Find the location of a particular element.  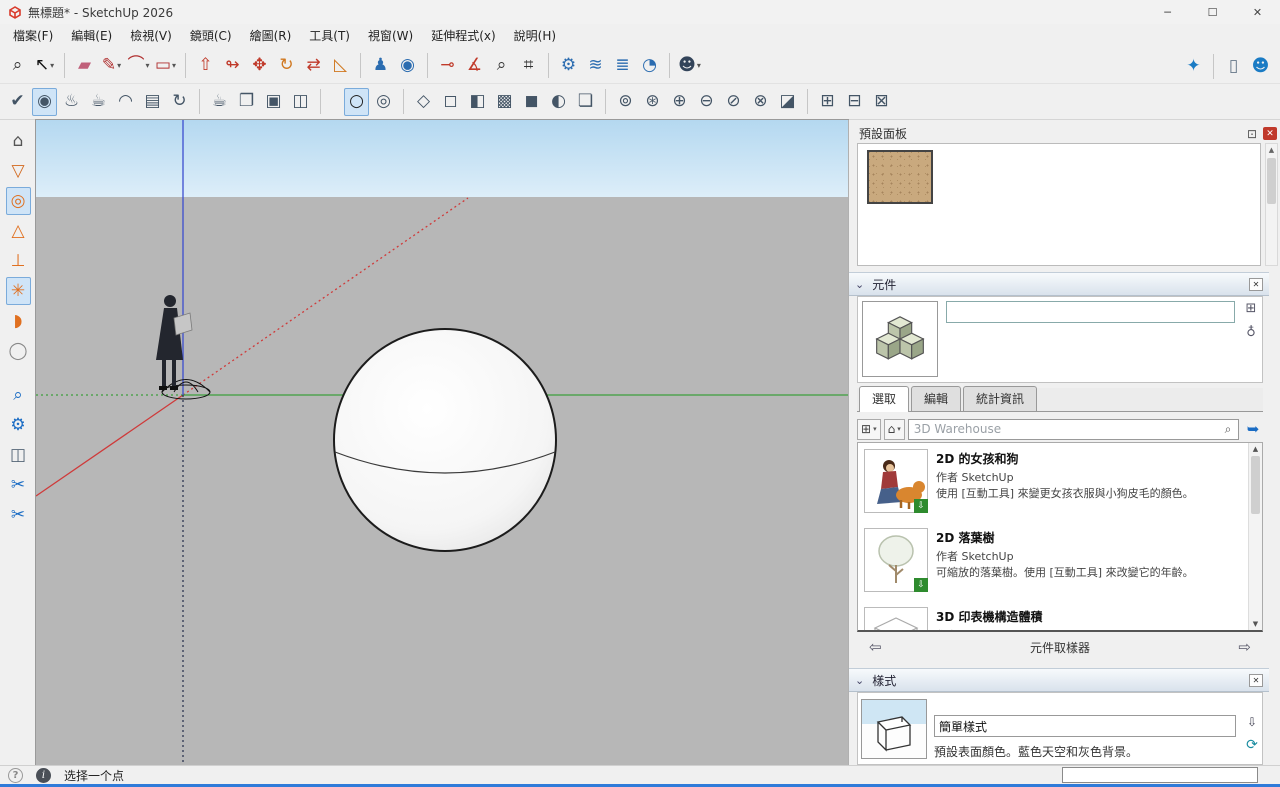

tab-select: 選取 is located at coordinates (884, 399).